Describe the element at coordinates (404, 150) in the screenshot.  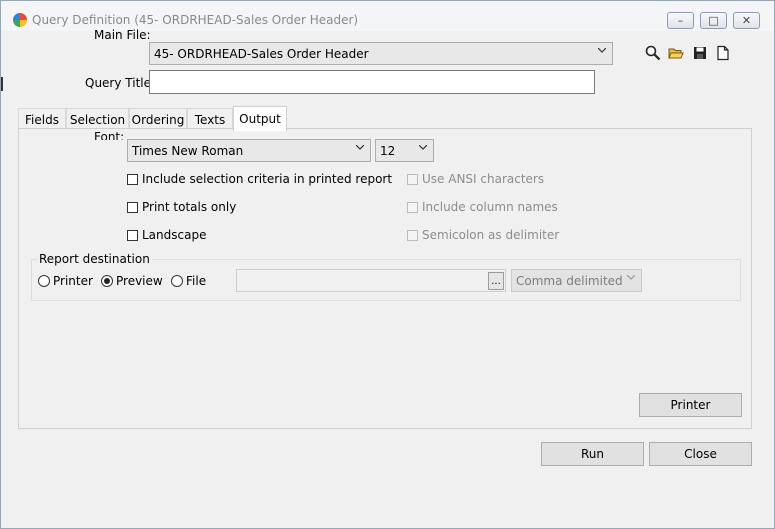
I see `font-size-select: 12` at that location.